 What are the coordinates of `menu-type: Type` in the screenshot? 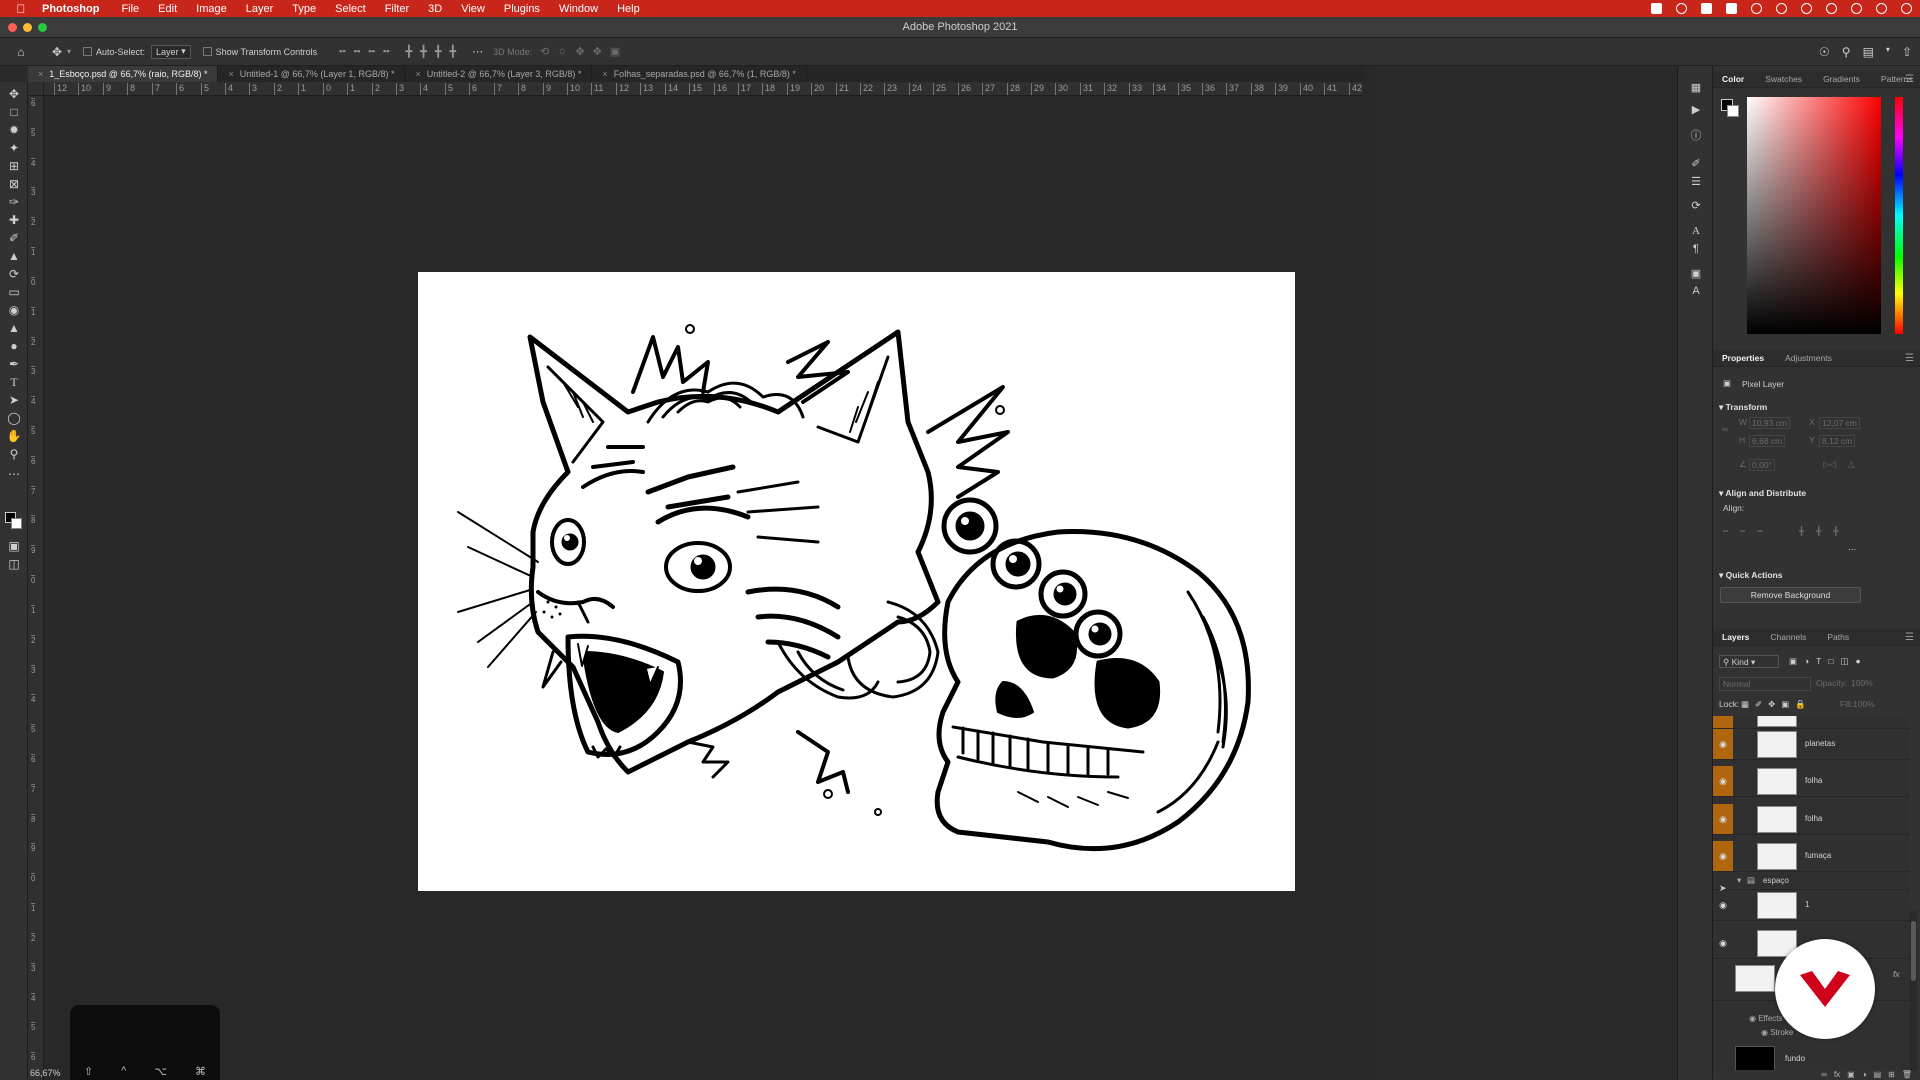 It's located at (304, 9).